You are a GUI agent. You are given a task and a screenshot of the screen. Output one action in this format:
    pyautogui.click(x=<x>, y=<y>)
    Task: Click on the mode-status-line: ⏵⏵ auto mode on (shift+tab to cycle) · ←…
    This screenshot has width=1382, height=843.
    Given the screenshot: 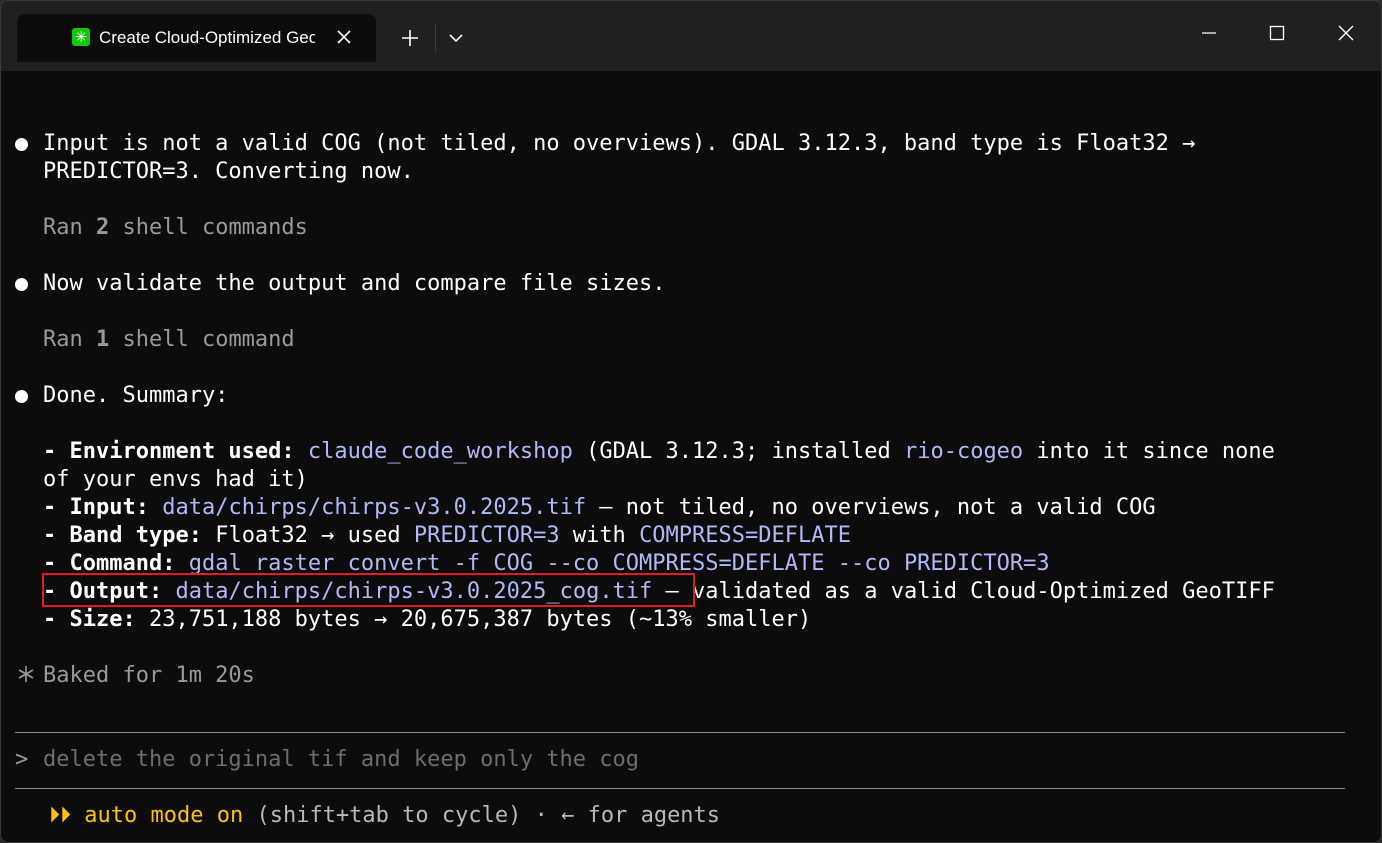 What is the action you would take?
    pyautogui.click(x=384, y=816)
    